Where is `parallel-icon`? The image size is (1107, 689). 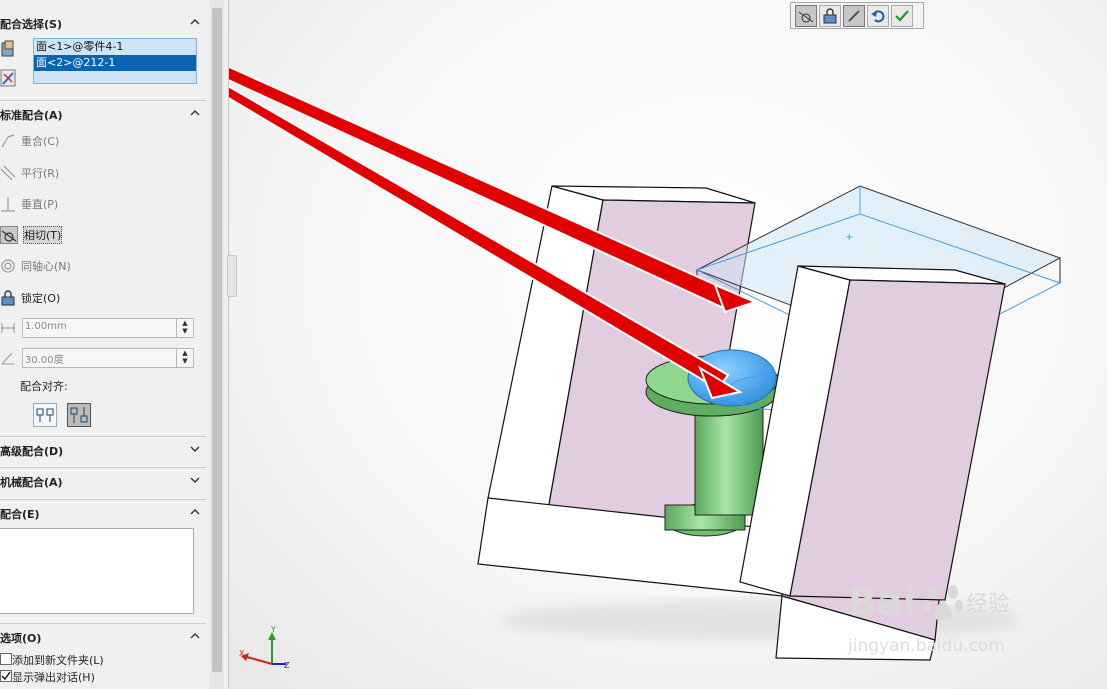
parallel-icon is located at coordinates (8, 173).